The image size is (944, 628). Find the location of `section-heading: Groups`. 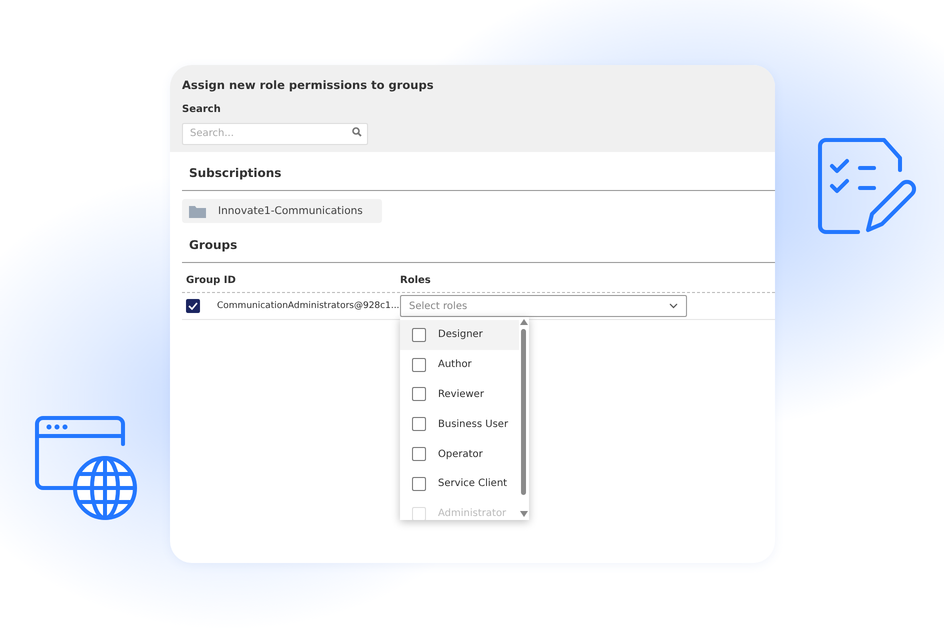

section-heading: Groups is located at coordinates (213, 245).